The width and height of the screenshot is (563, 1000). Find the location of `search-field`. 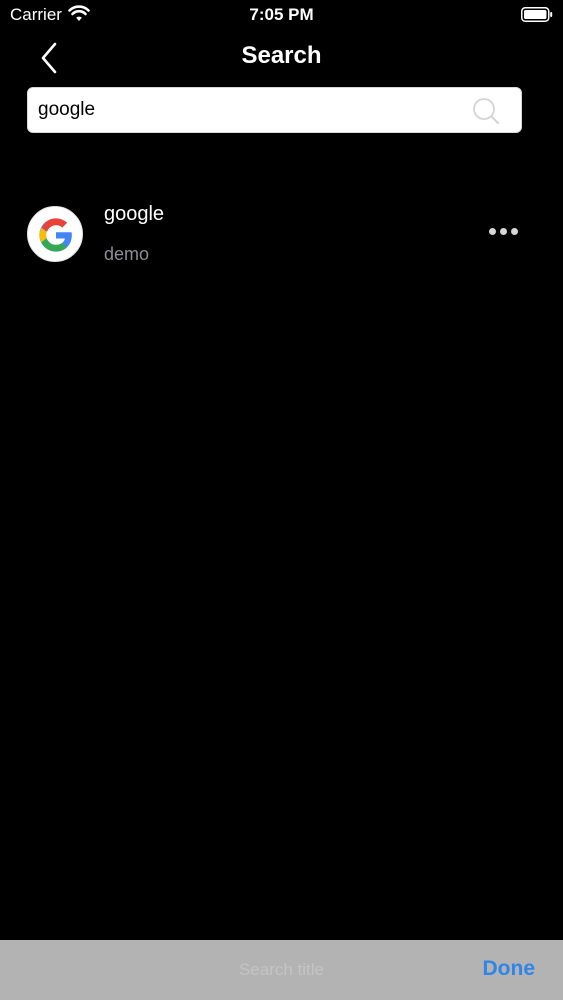

search-field is located at coordinates (274, 110).